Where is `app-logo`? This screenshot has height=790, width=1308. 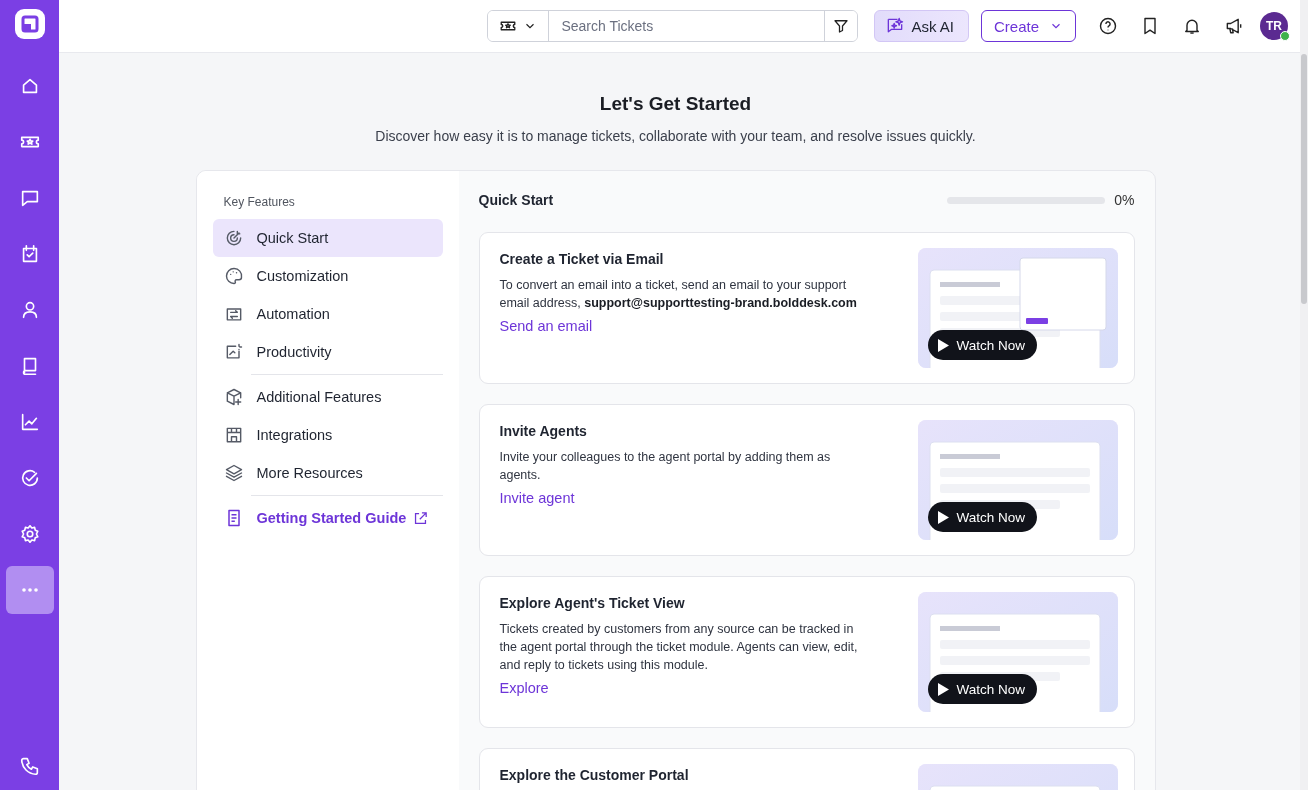
app-logo is located at coordinates (29, 24).